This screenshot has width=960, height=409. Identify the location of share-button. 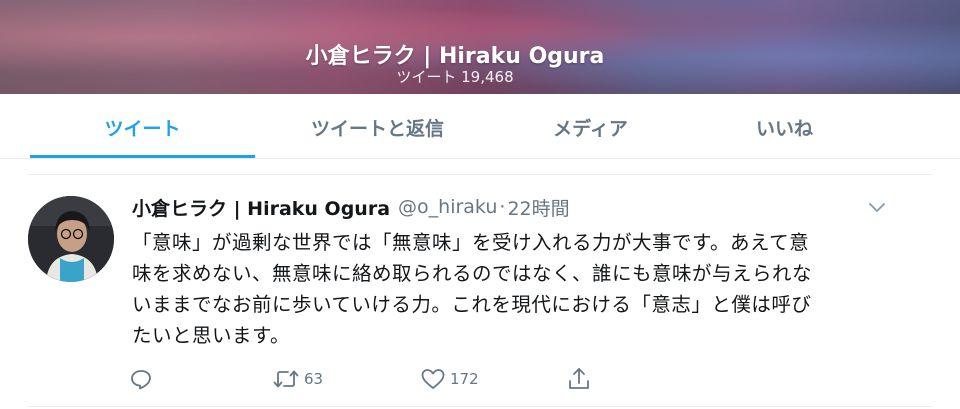
(581, 379).